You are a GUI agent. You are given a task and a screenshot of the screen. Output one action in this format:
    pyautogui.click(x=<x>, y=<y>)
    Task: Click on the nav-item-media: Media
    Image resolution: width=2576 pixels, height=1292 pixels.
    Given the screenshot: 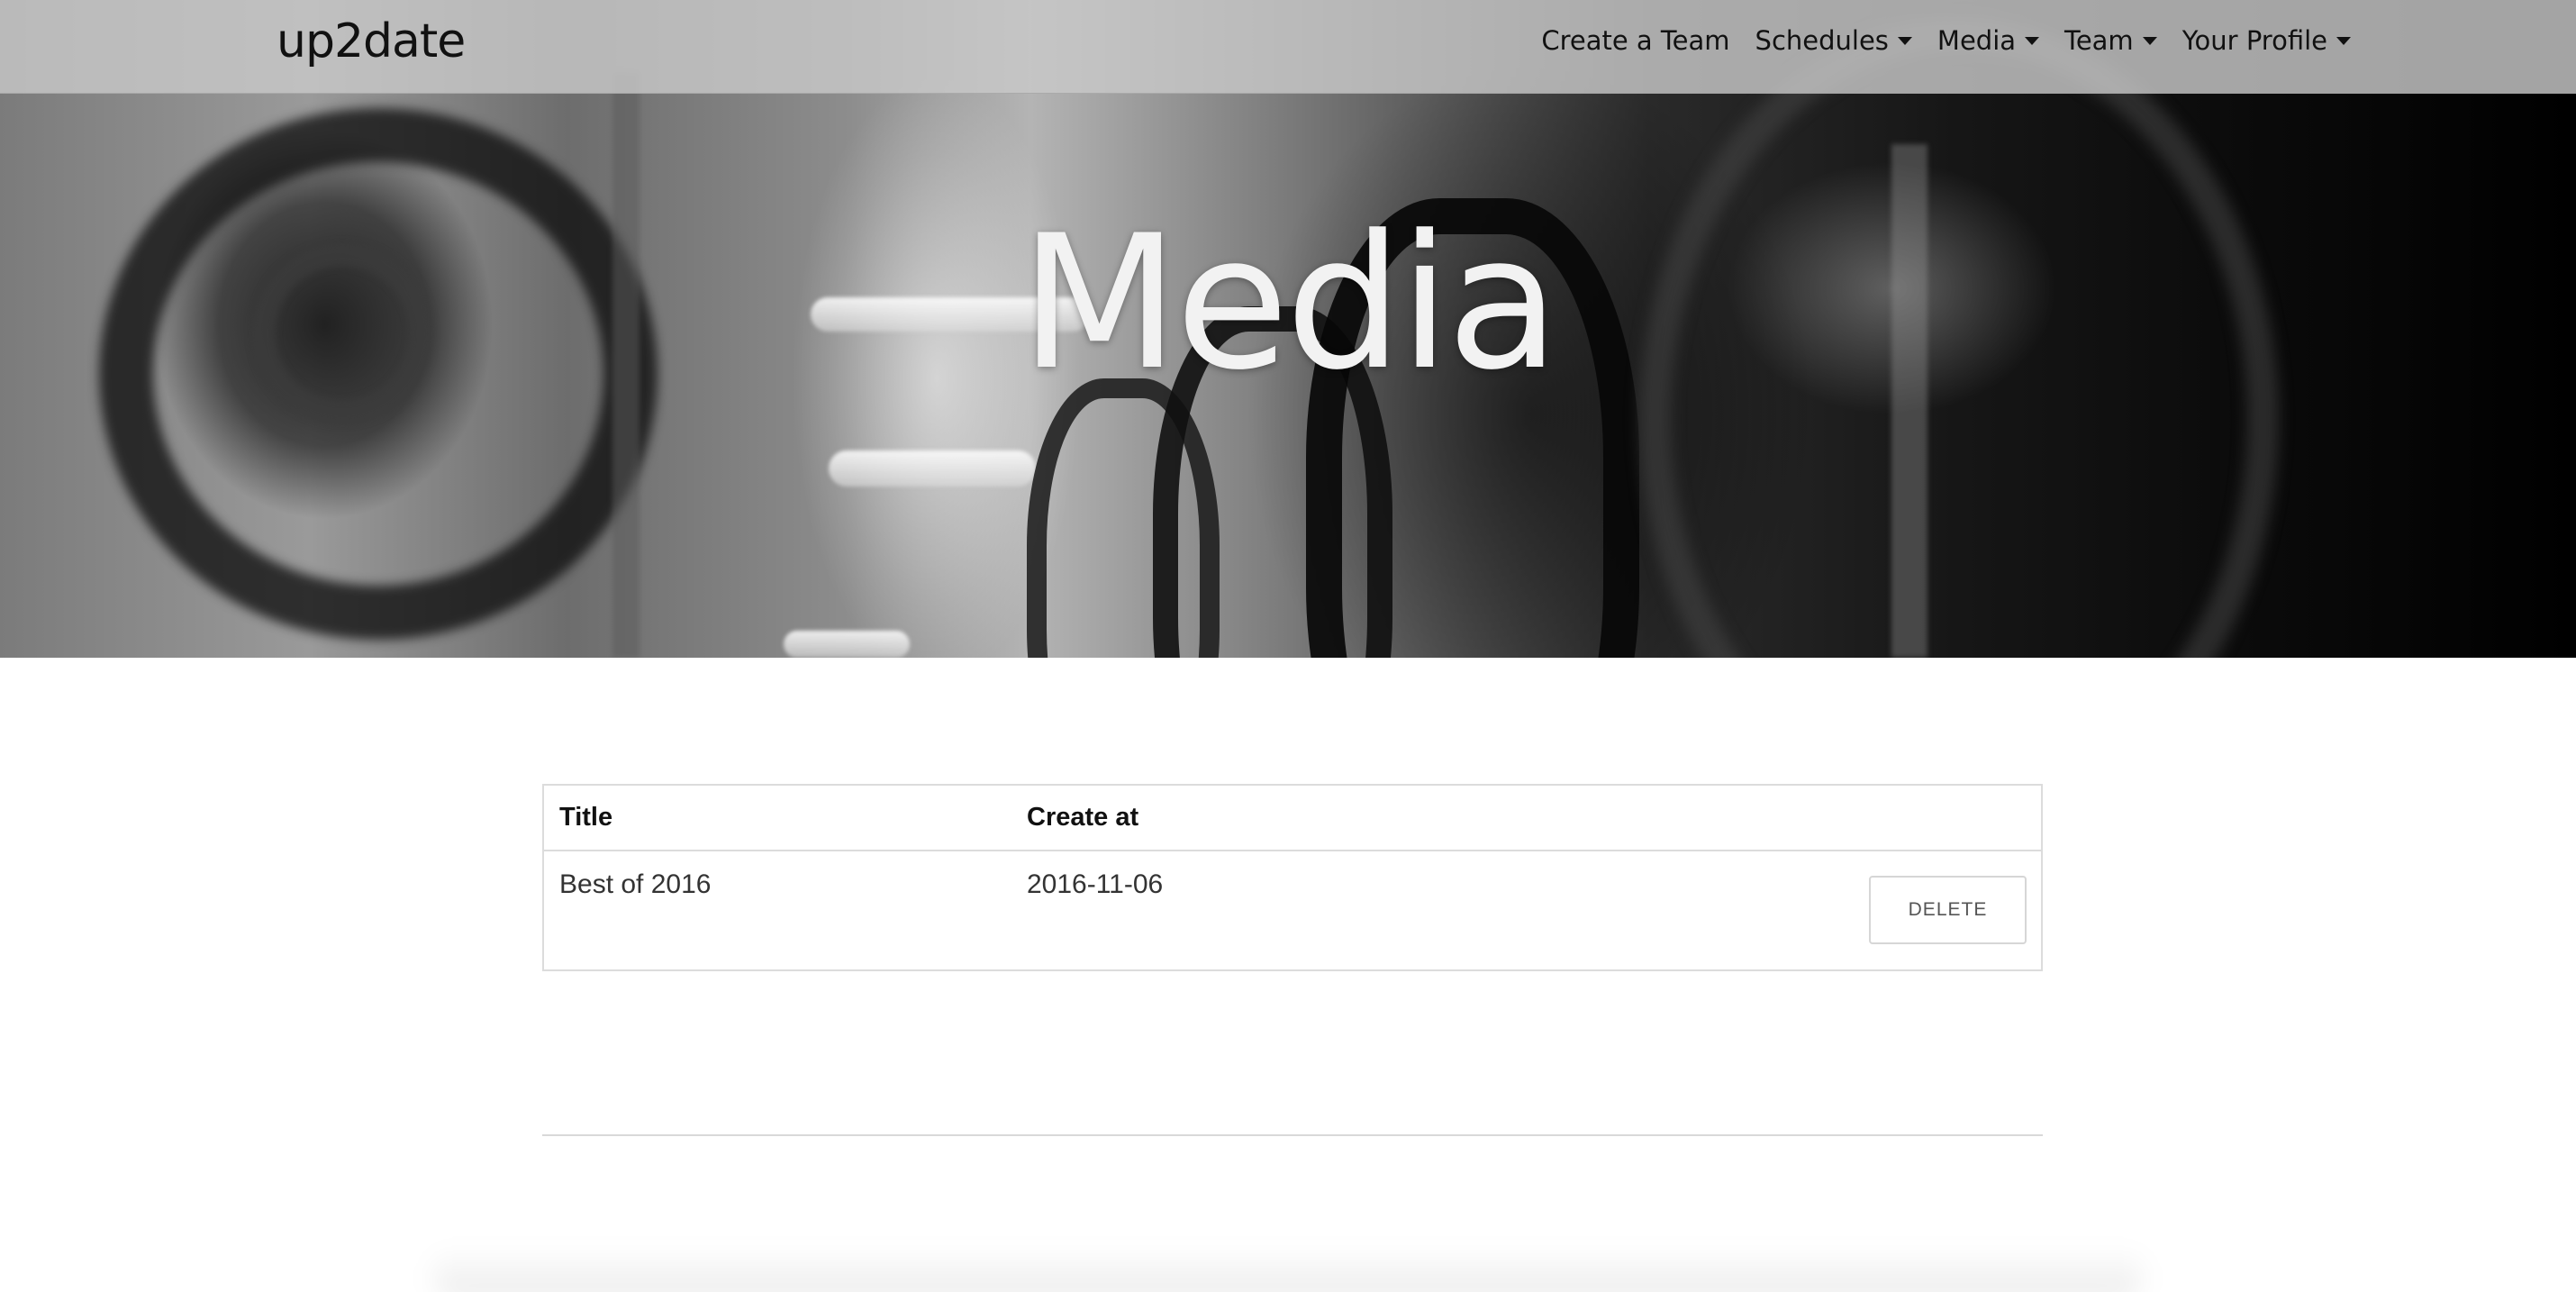 What is the action you would take?
    pyautogui.click(x=1989, y=40)
    